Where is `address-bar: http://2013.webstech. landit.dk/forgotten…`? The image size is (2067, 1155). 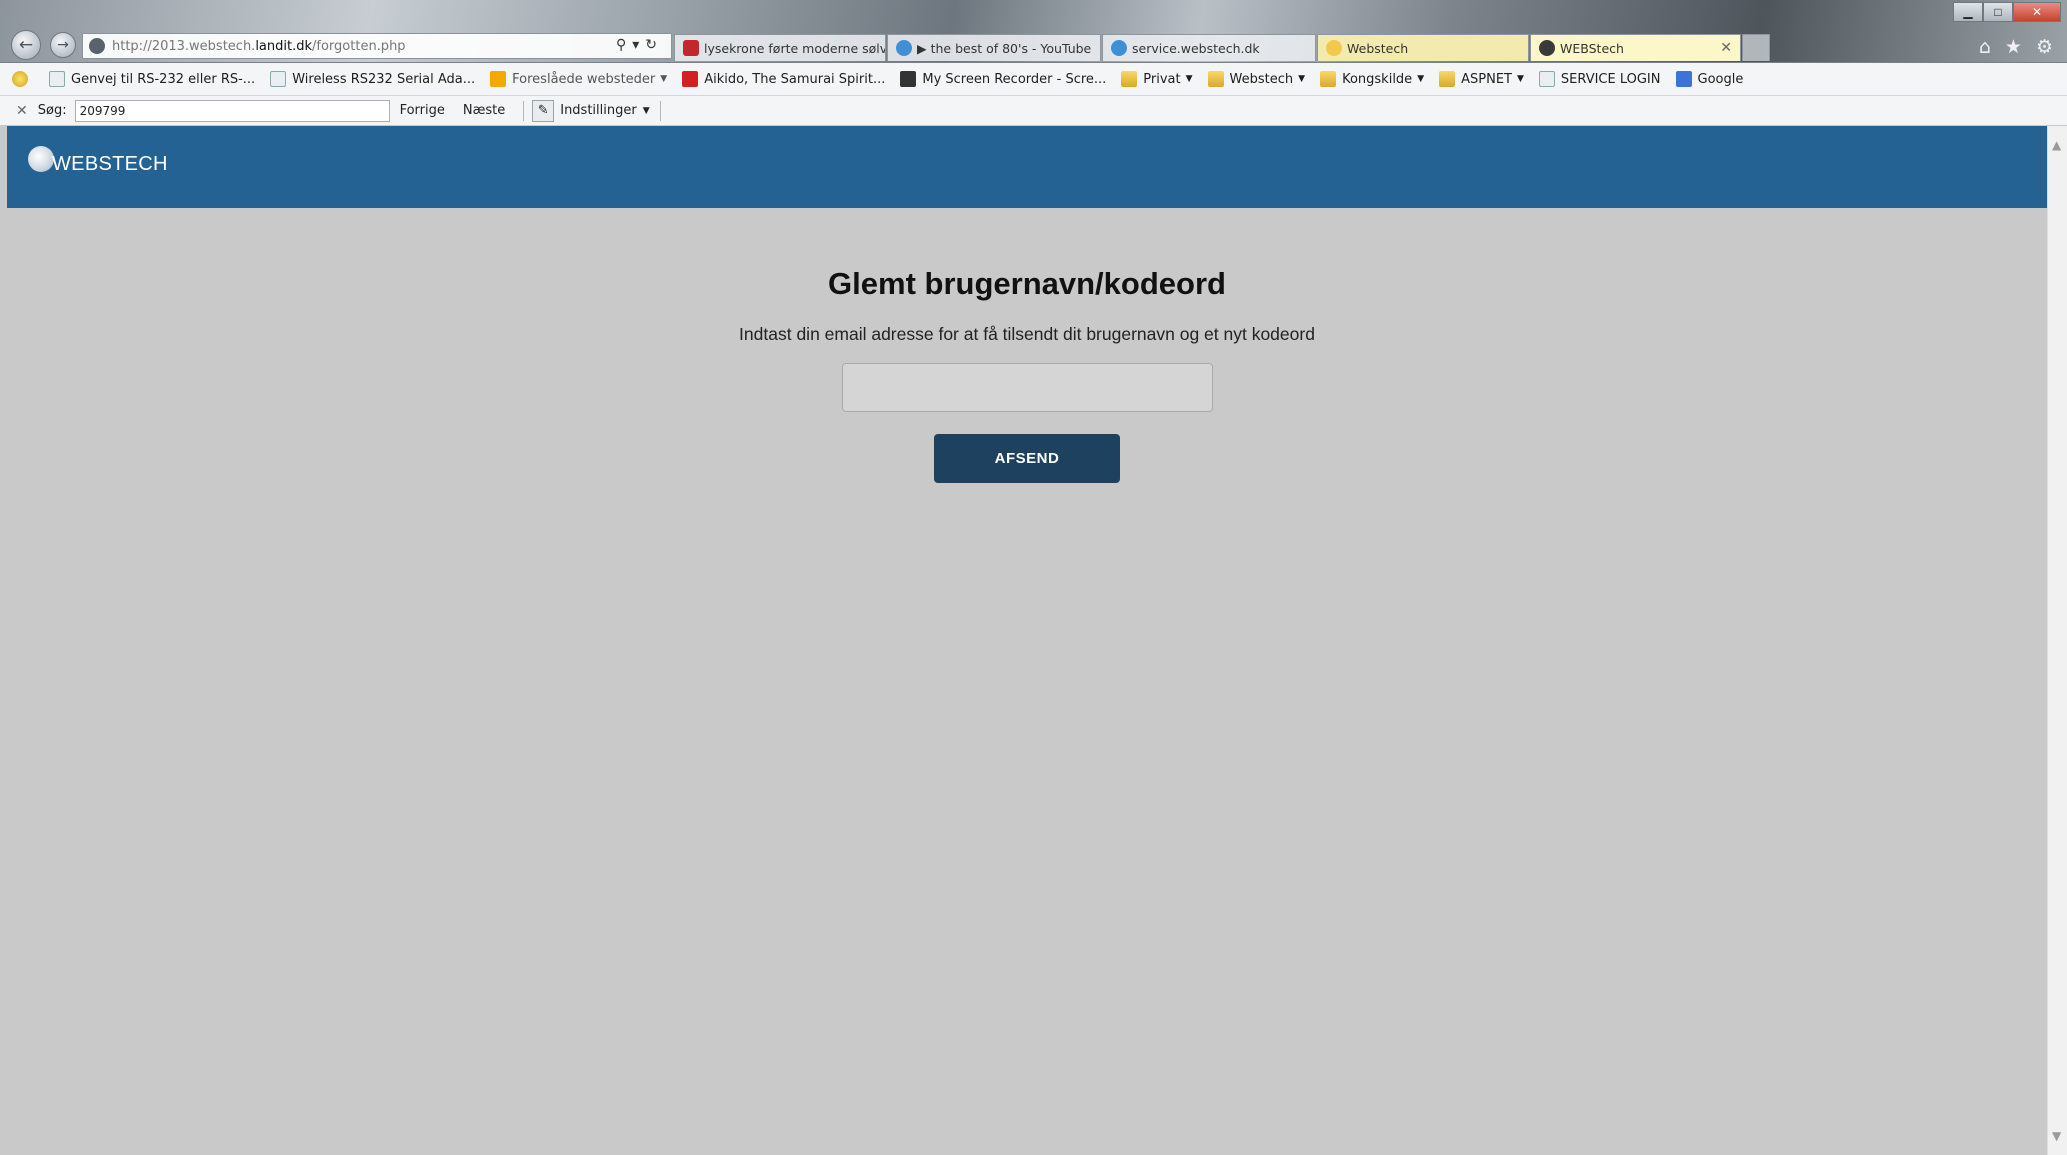 address-bar: http://2013.webstech. landit.dk/forgotten… is located at coordinates (377, 46).